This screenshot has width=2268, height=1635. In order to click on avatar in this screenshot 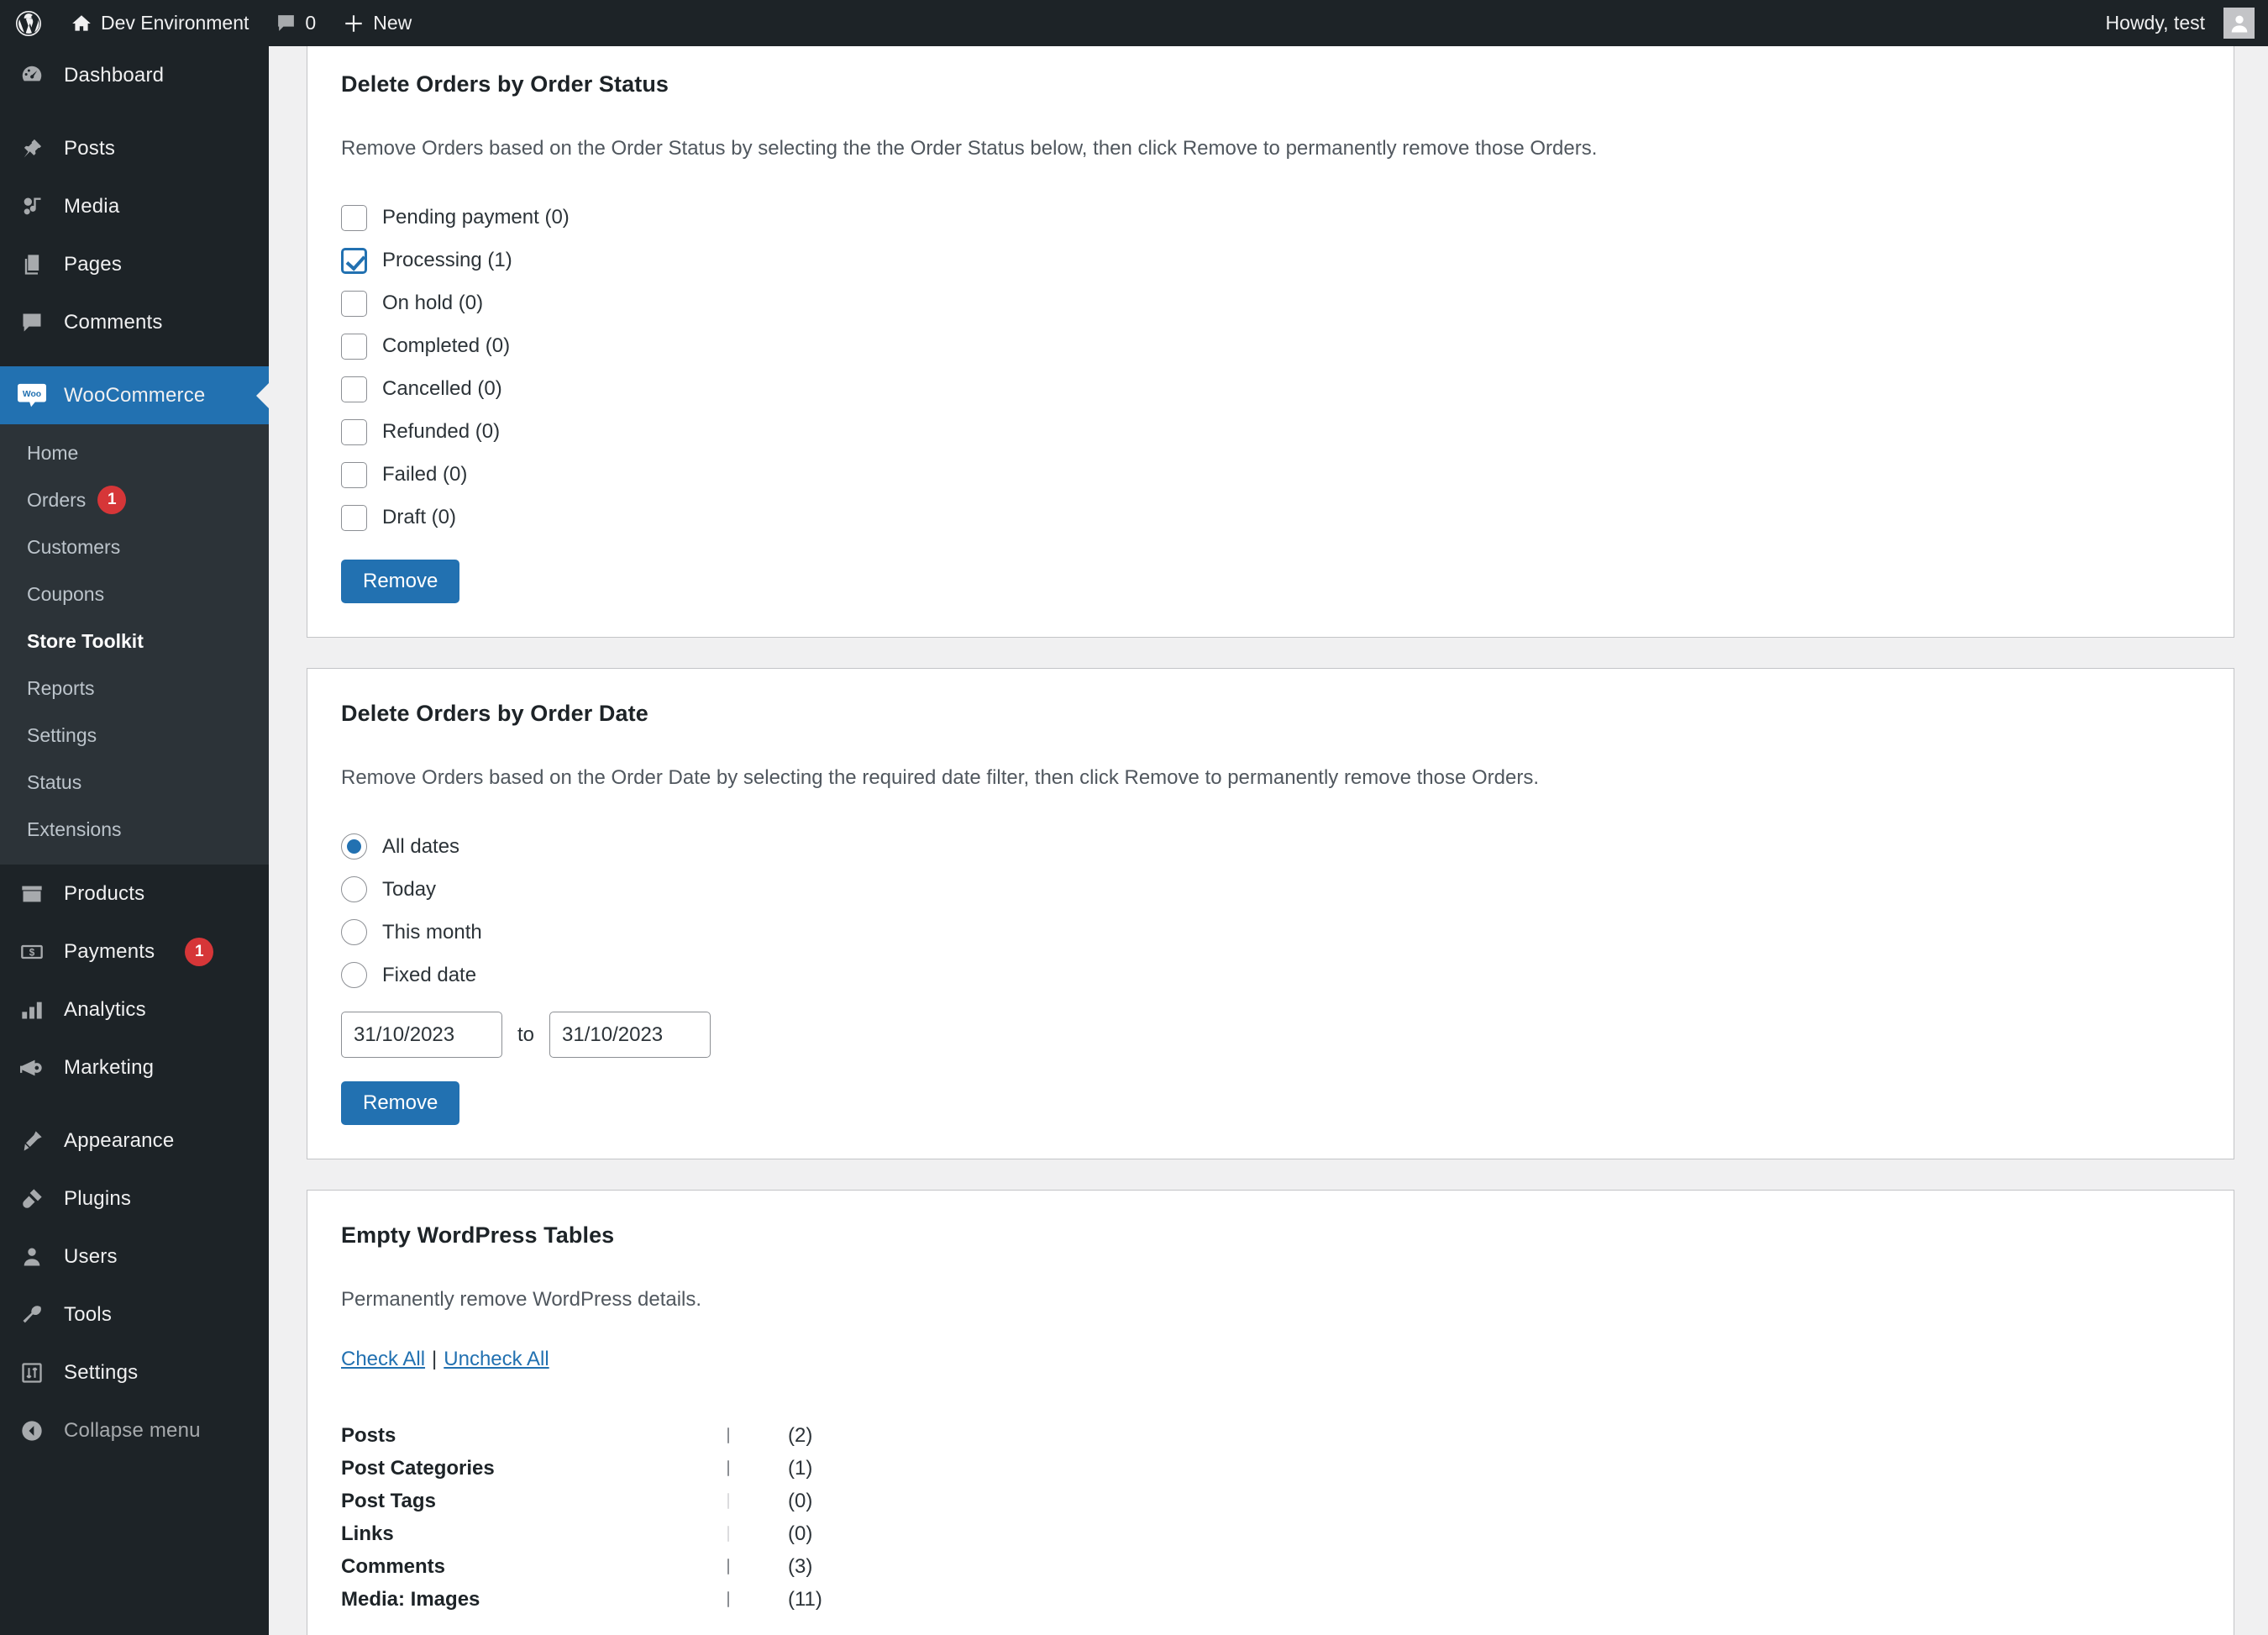, I will do `click(2239, 23)`.